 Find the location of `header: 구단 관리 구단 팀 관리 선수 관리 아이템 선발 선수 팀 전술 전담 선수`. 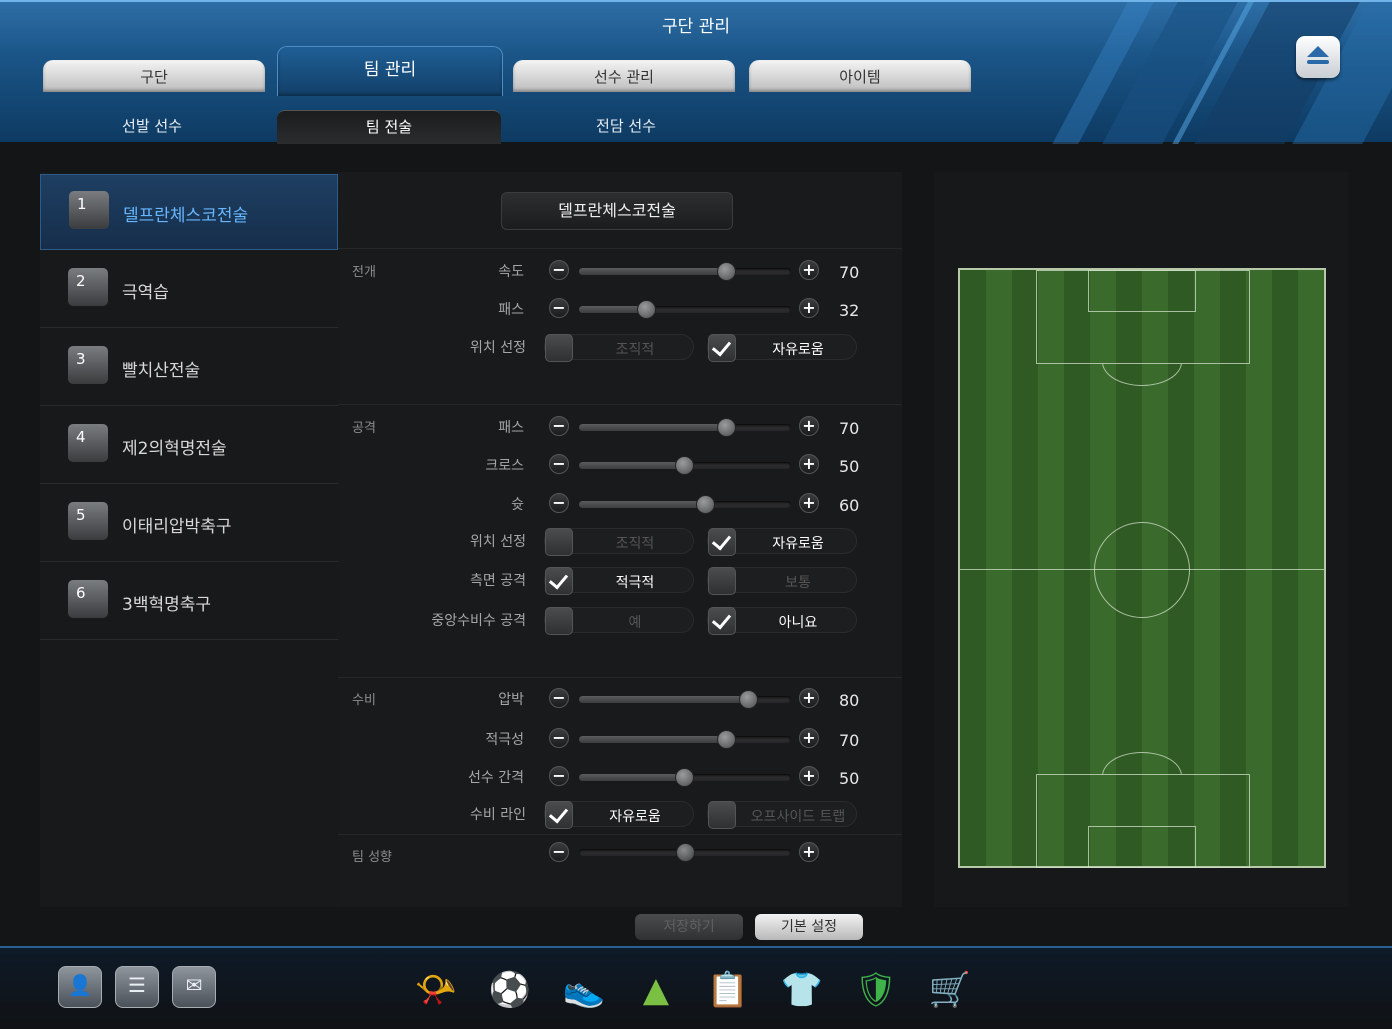

header: 구단 관리 구단 팀 관리 선수 관리 아이템 선발 선수 팀 전술 전담 선수 is located at coordinates (696, 72).